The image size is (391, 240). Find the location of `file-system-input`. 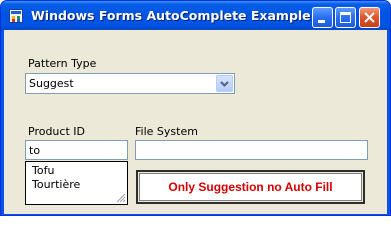

file-system-input is located at coordinates (251, 150).